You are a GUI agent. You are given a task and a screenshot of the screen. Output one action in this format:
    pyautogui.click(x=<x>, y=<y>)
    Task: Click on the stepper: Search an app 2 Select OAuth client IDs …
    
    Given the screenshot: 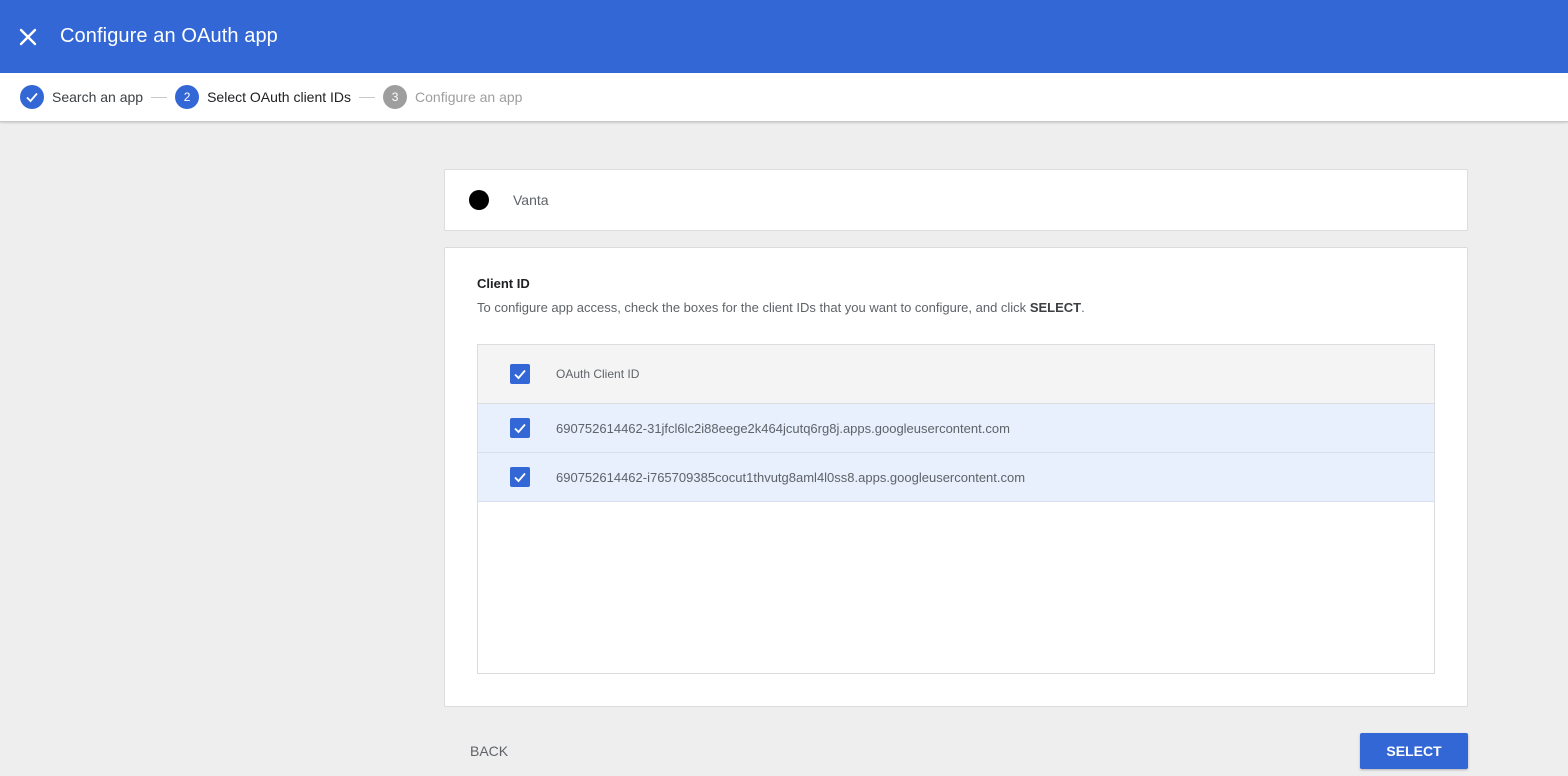 What is the action you would take?
    pyautogui.click(x=784, y=97)
    